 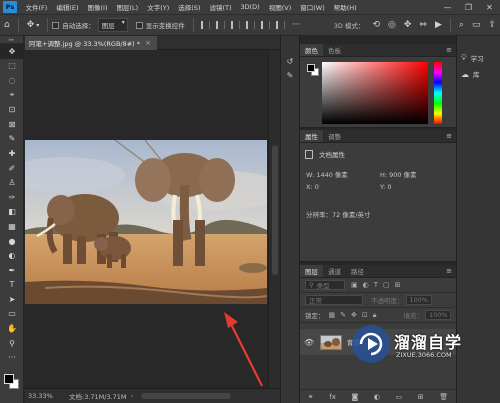 I want to click on menu-layer: 图层(L), so click(x=127, y=7).